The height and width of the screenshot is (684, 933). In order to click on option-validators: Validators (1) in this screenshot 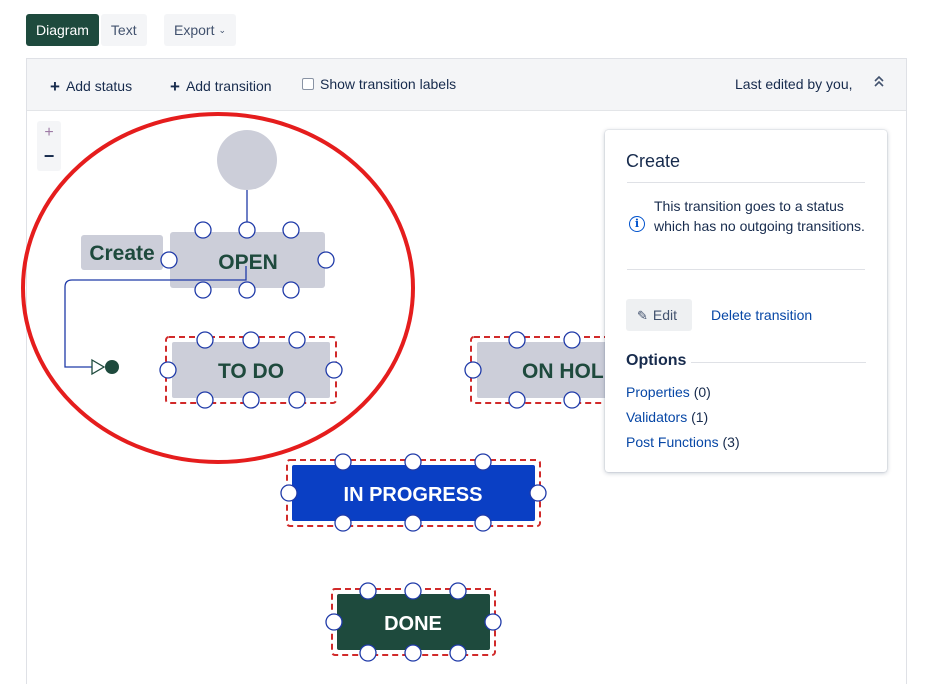, I will do `click(667, 417)`.